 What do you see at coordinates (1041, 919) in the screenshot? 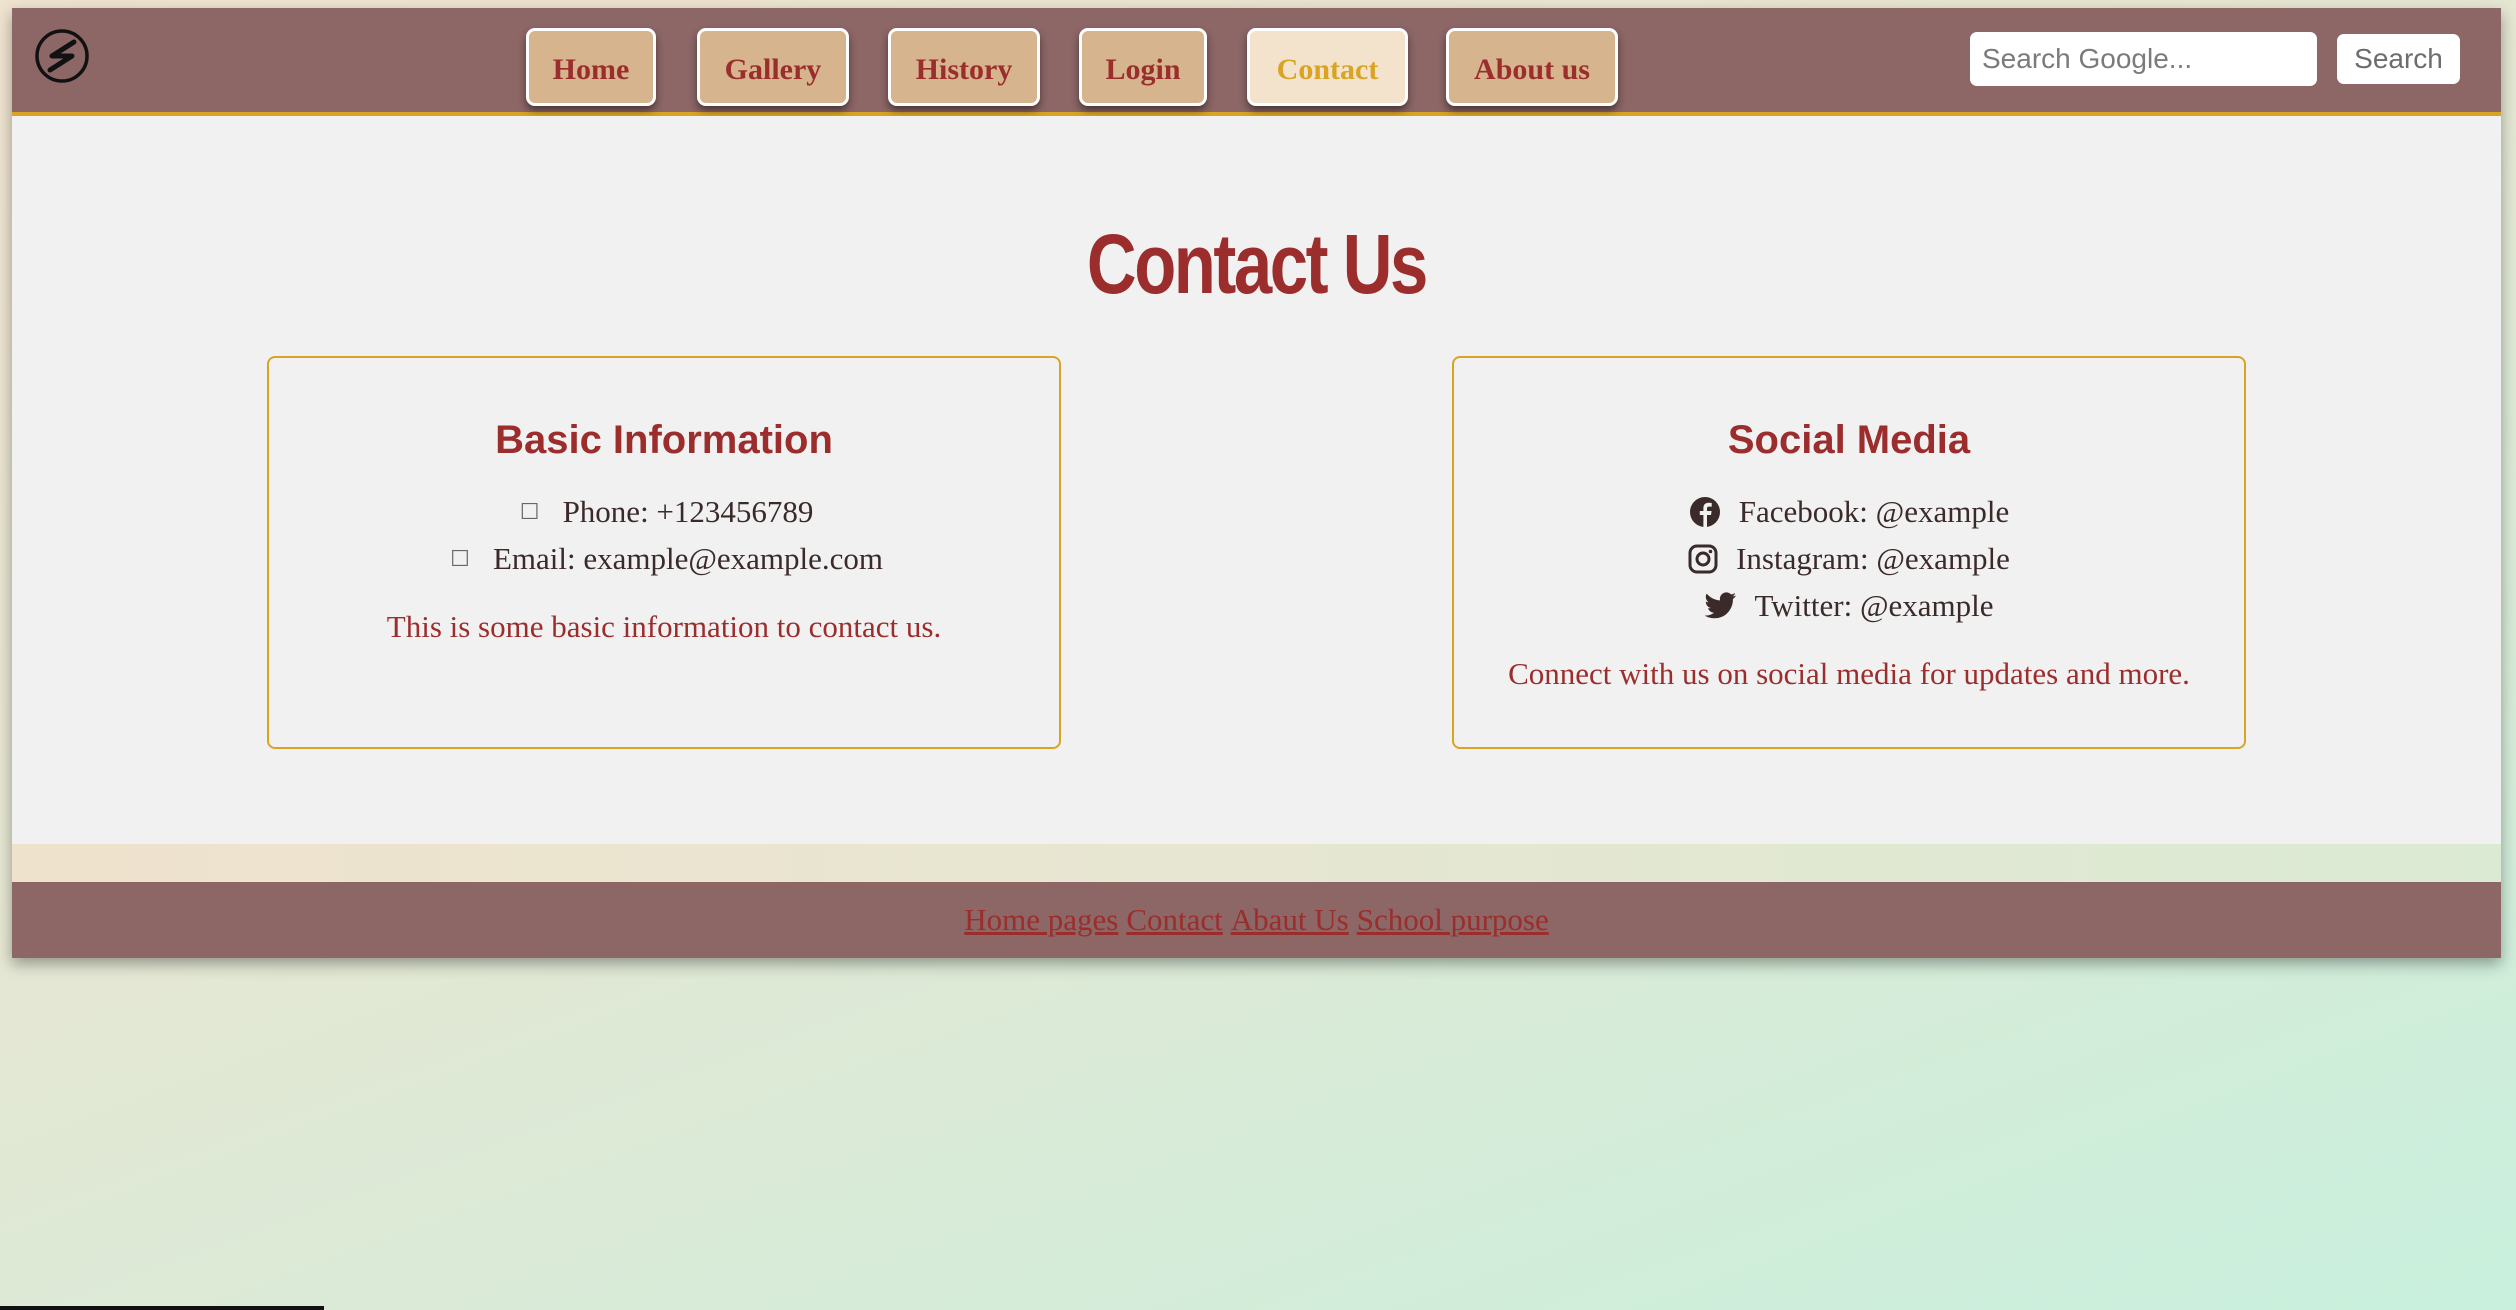
I see `footer-link-home-pages: Home pages` at bounding box center [1041, 919].